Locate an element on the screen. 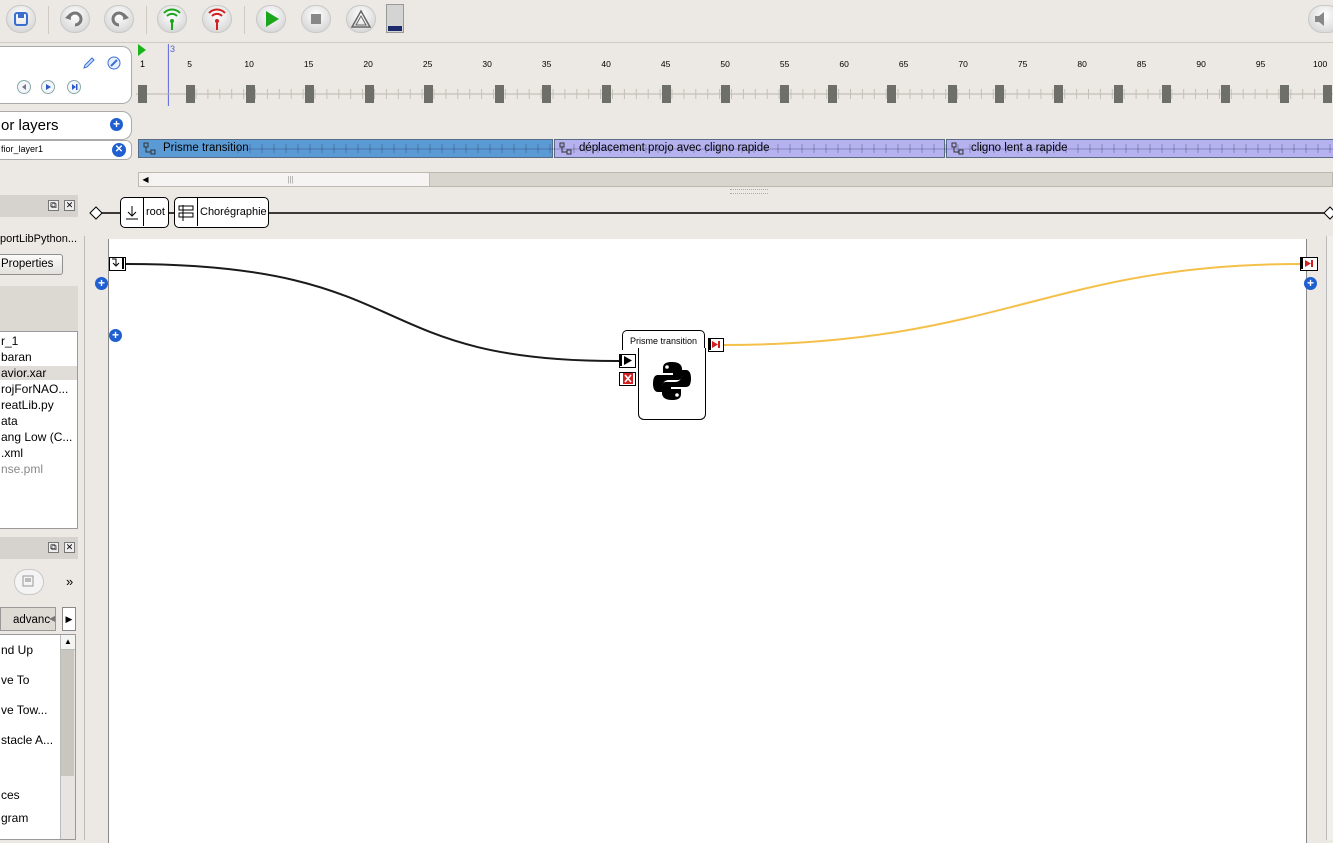 This screenshot has width=1333, height=843. remove-layer-button: ✕ is located at coordinates (119, 150).